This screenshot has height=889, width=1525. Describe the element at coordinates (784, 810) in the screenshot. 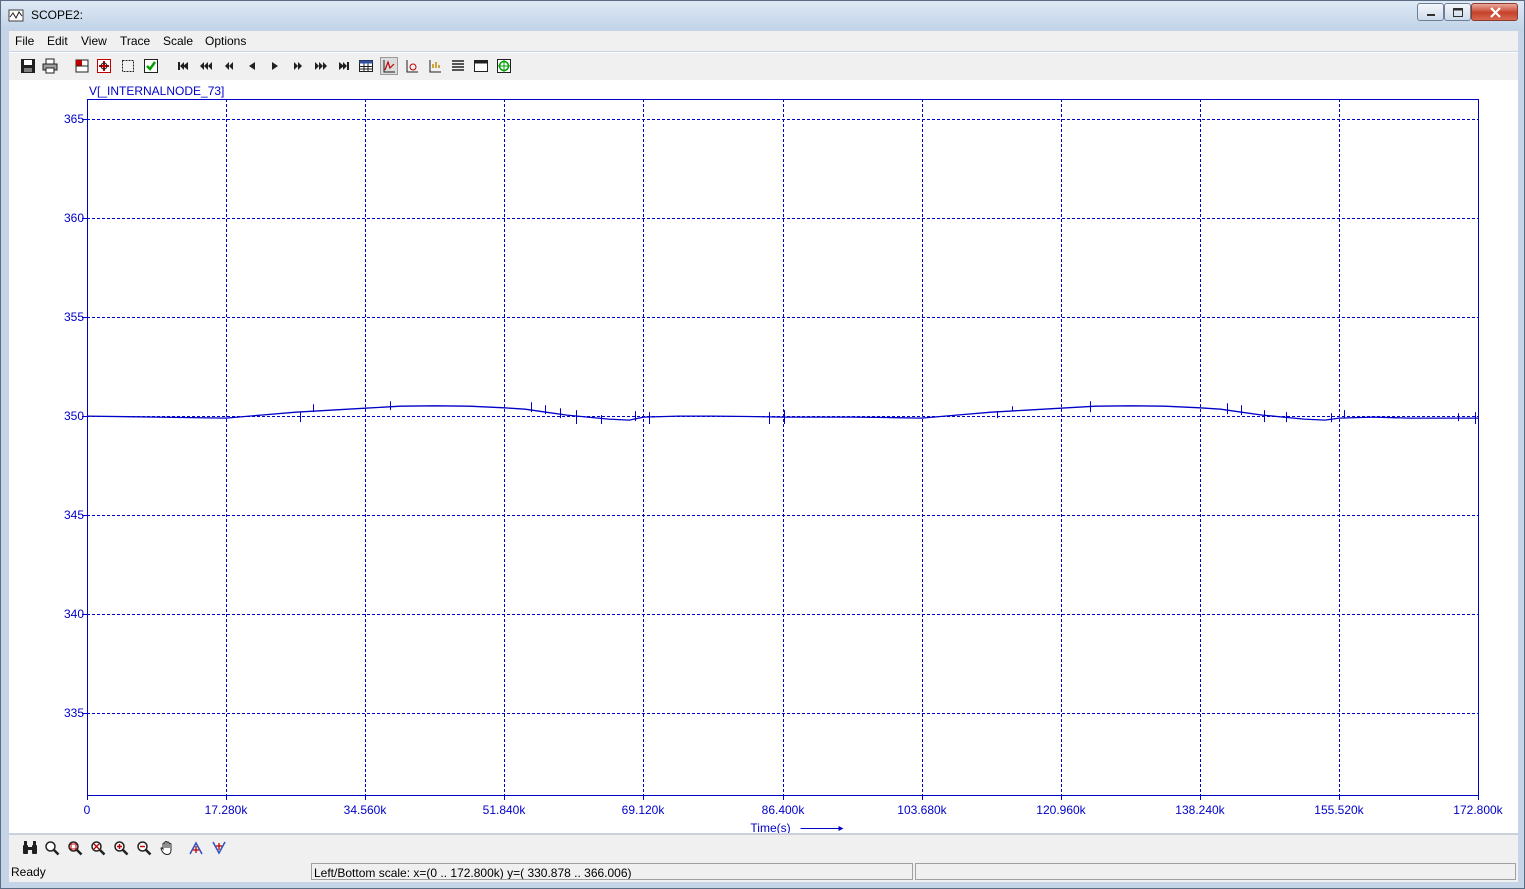

I see `x-tick-label: 86.400k` at that location.